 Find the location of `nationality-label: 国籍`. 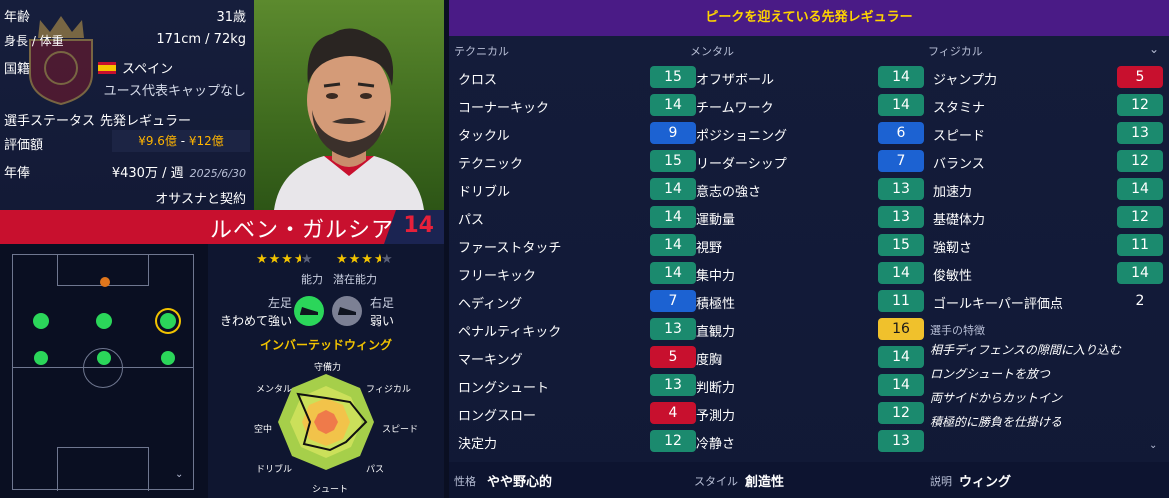

nationality-label: 国籍 is located at coordinates (17, 69).